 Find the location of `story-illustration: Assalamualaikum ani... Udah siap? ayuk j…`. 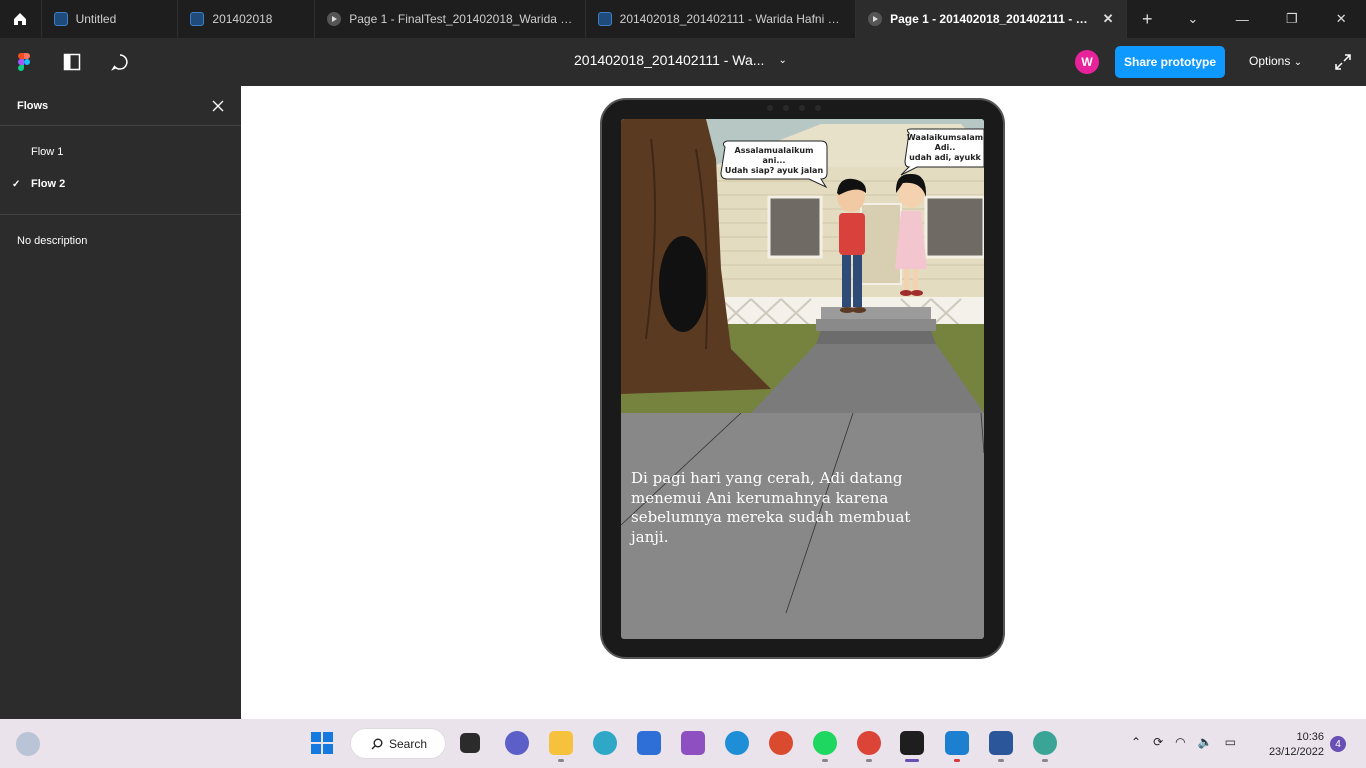

story-illustration: Assalamualaikum ani... Udah siap? ayuk j… is located at coordinates (802, 266).